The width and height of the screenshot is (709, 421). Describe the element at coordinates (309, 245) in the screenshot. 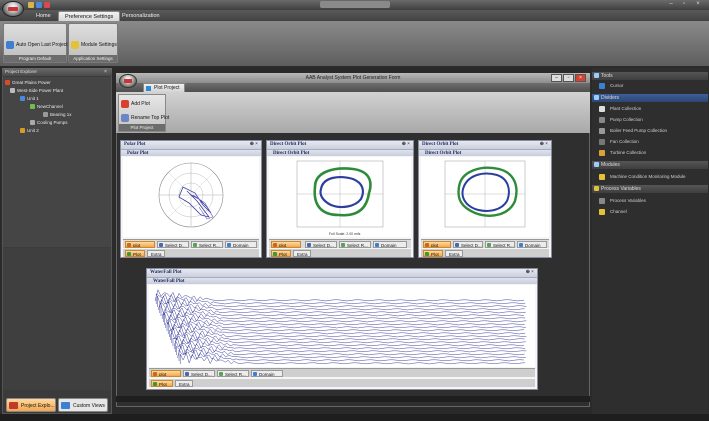

I see `select-icon` at that location.